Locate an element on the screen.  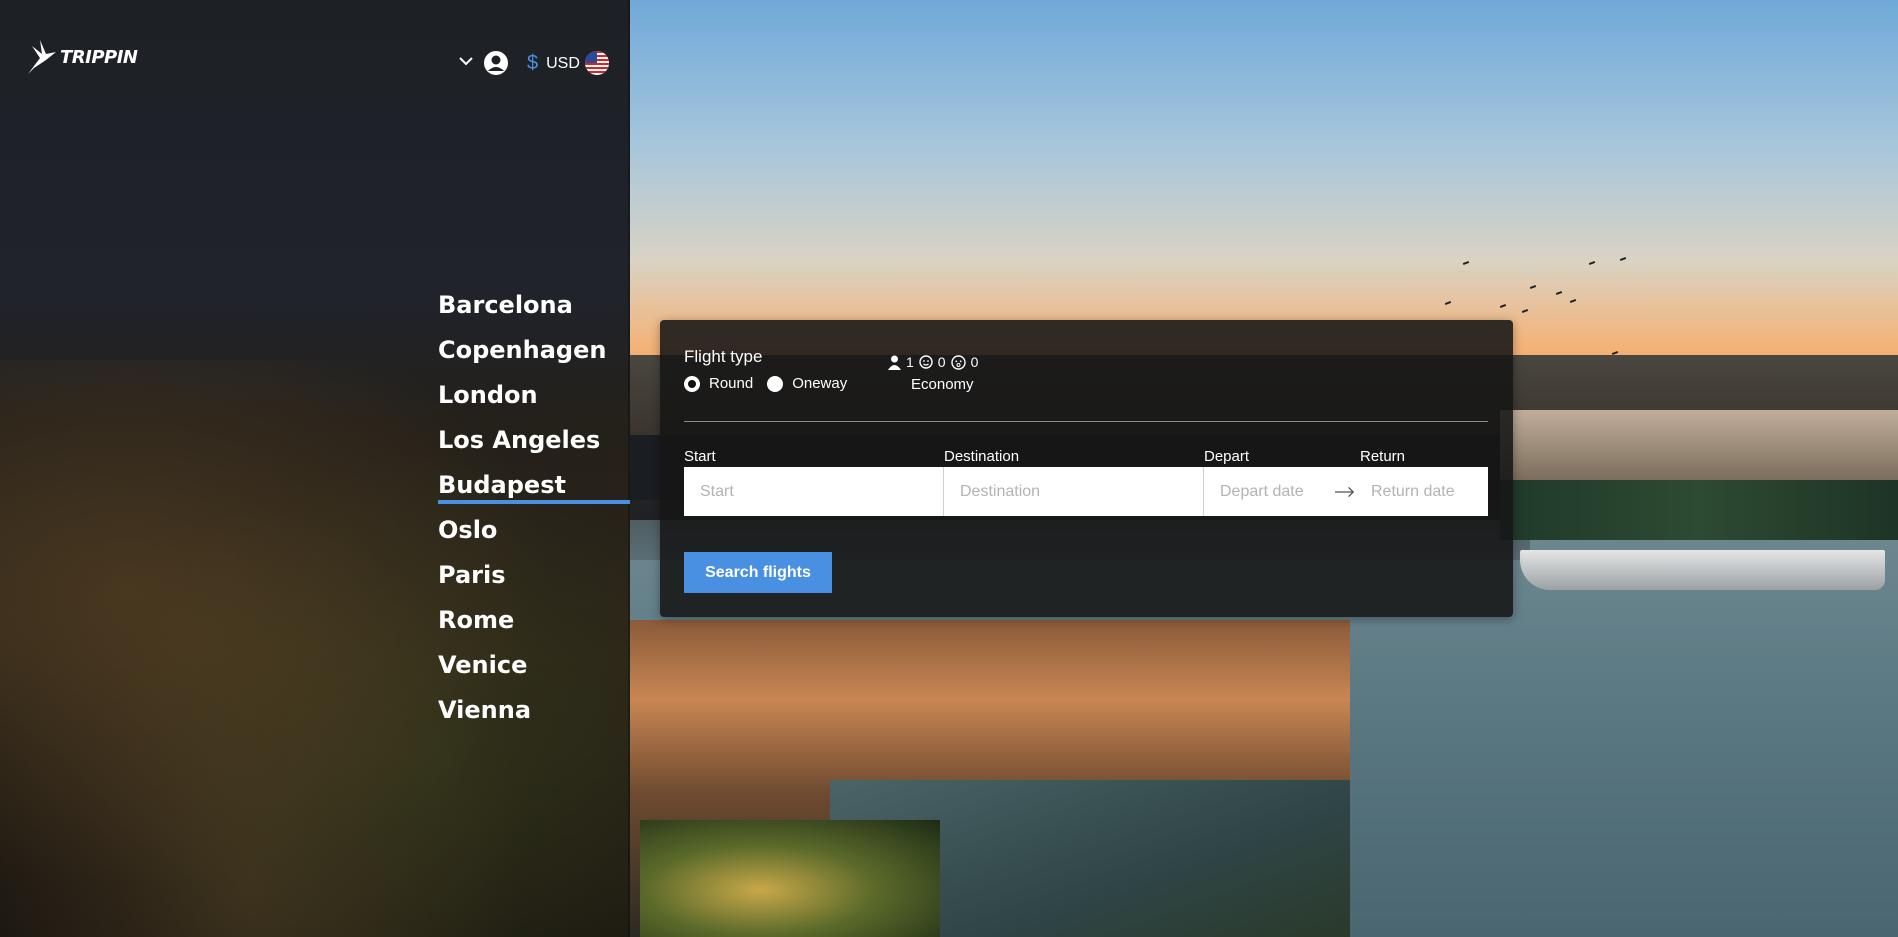
city-vienna: Vienna is located at coordinates (522, 713).